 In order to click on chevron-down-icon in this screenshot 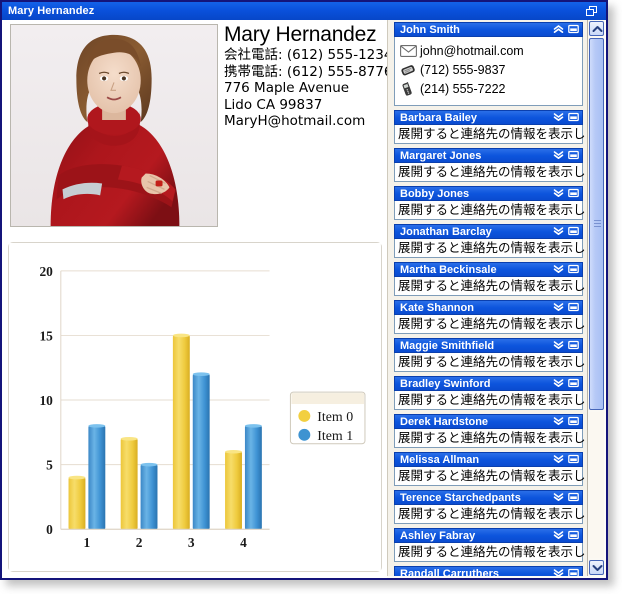, I will do `click(596, 567)`.